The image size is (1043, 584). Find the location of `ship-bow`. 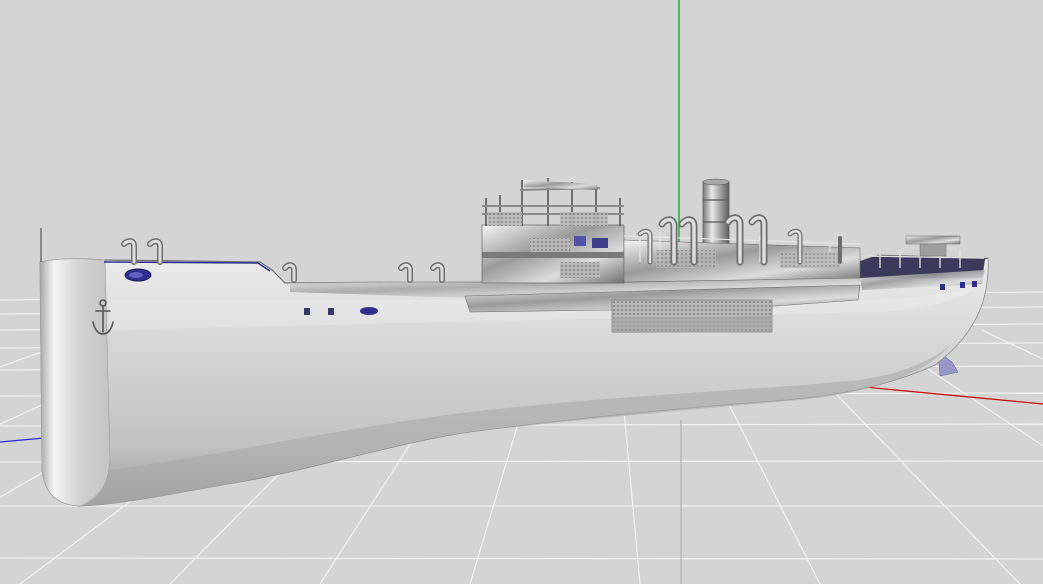

ship-bow is located at coordinates (75, 382).